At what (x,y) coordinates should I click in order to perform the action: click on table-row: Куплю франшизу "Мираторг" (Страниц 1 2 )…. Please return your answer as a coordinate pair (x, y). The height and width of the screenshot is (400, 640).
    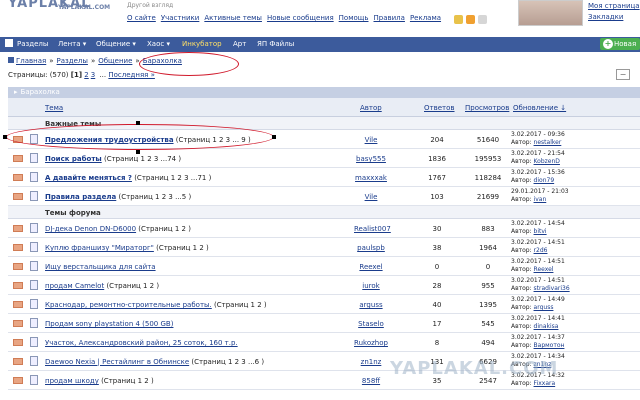
    Looking at the image, I should click on (324, 247).